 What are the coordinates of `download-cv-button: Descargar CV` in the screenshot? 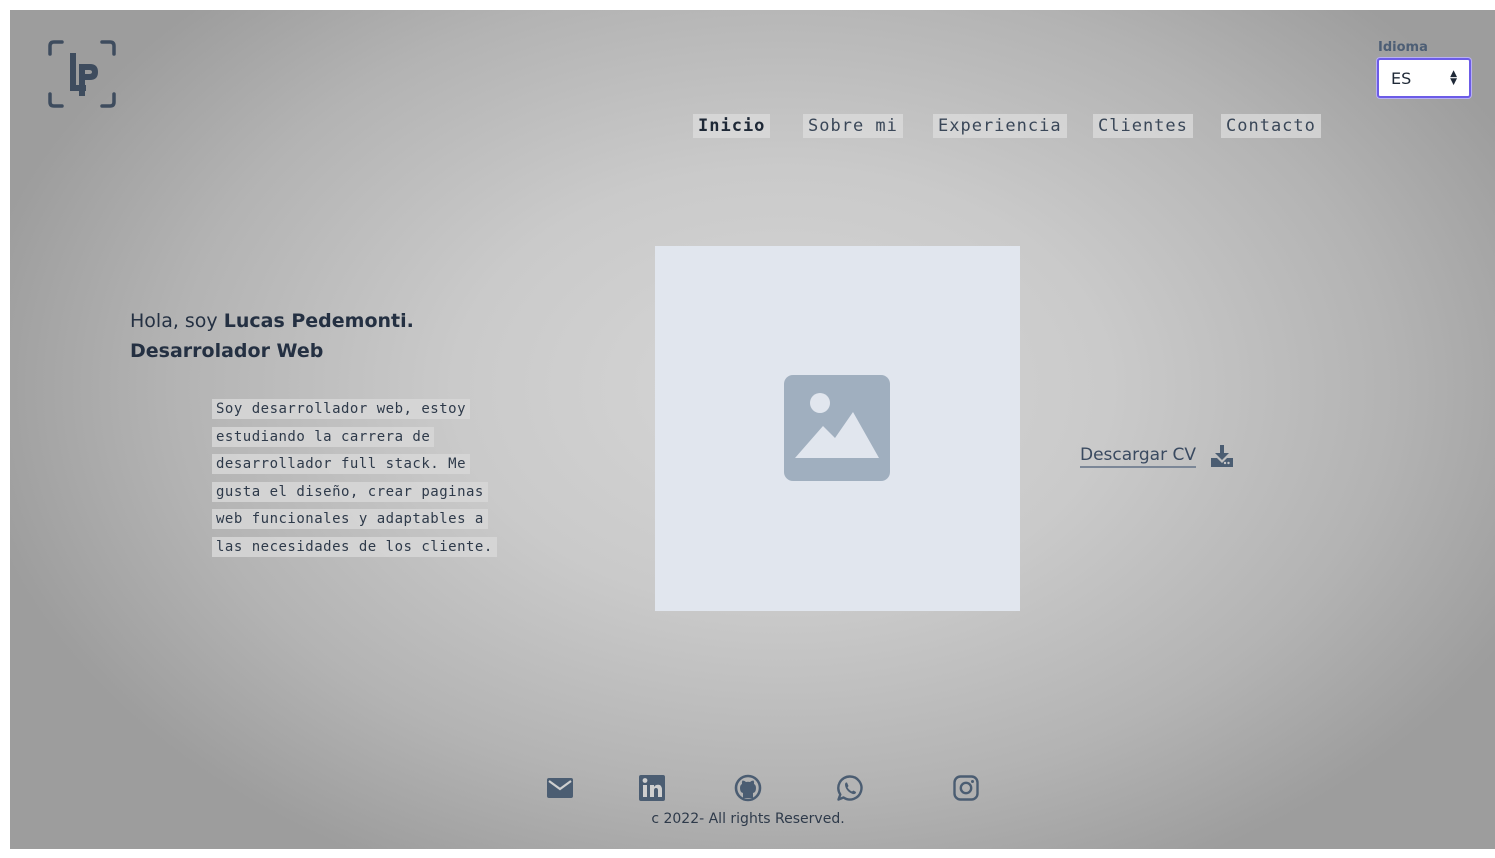 It's located at (1157, 456).